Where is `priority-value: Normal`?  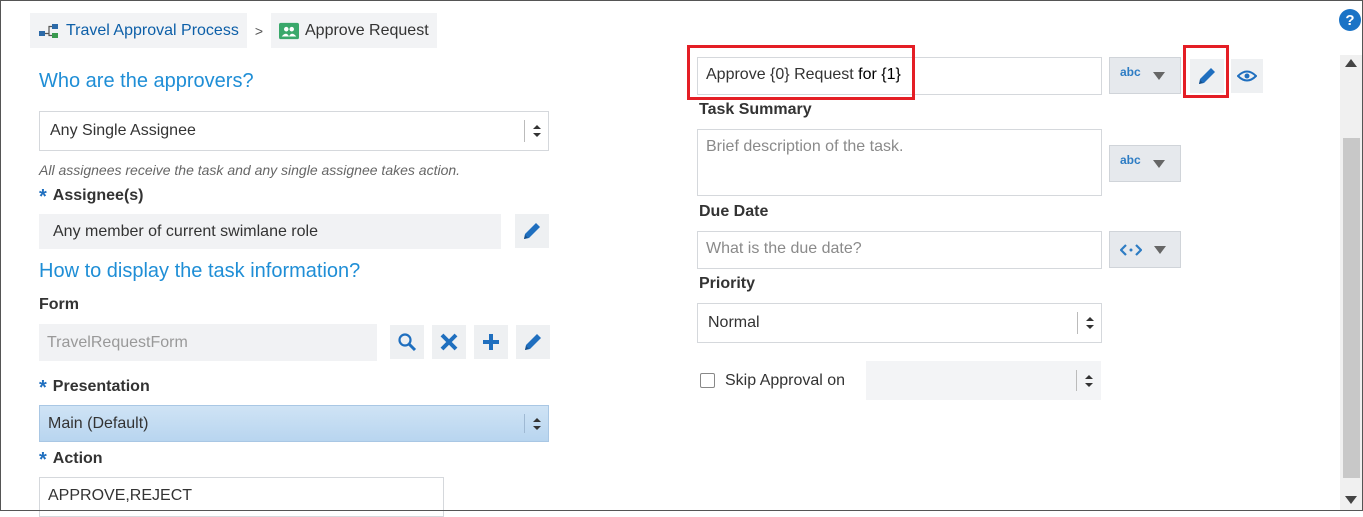
priority-value: Normal is located at coordinates (734, 322).